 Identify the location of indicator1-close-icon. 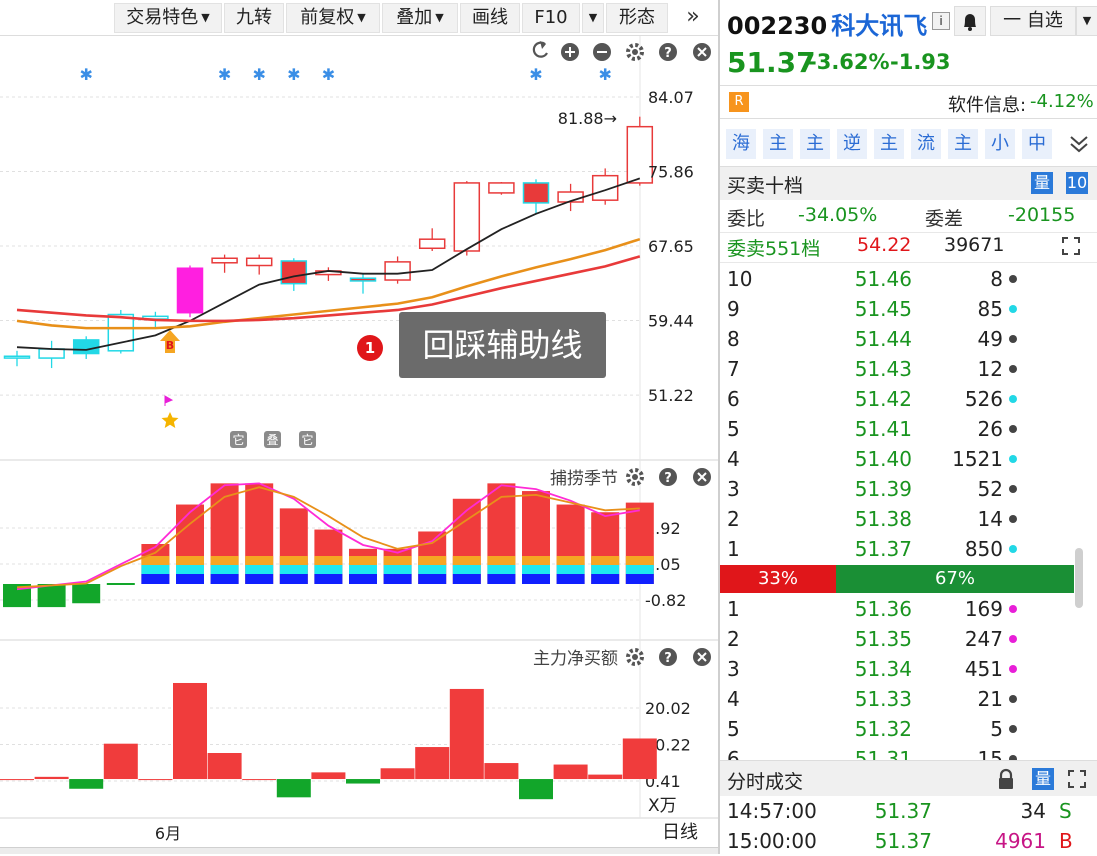
(702, 477).